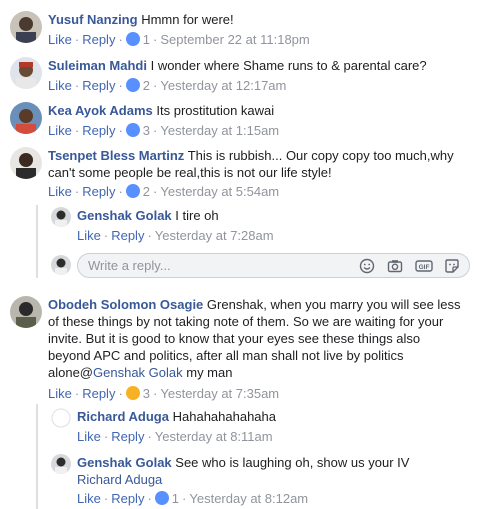  Describe the element at coordinates (214, 436) in the screenshot. I see `comment-timestamp: Yesterday at 8:11am` at that location.